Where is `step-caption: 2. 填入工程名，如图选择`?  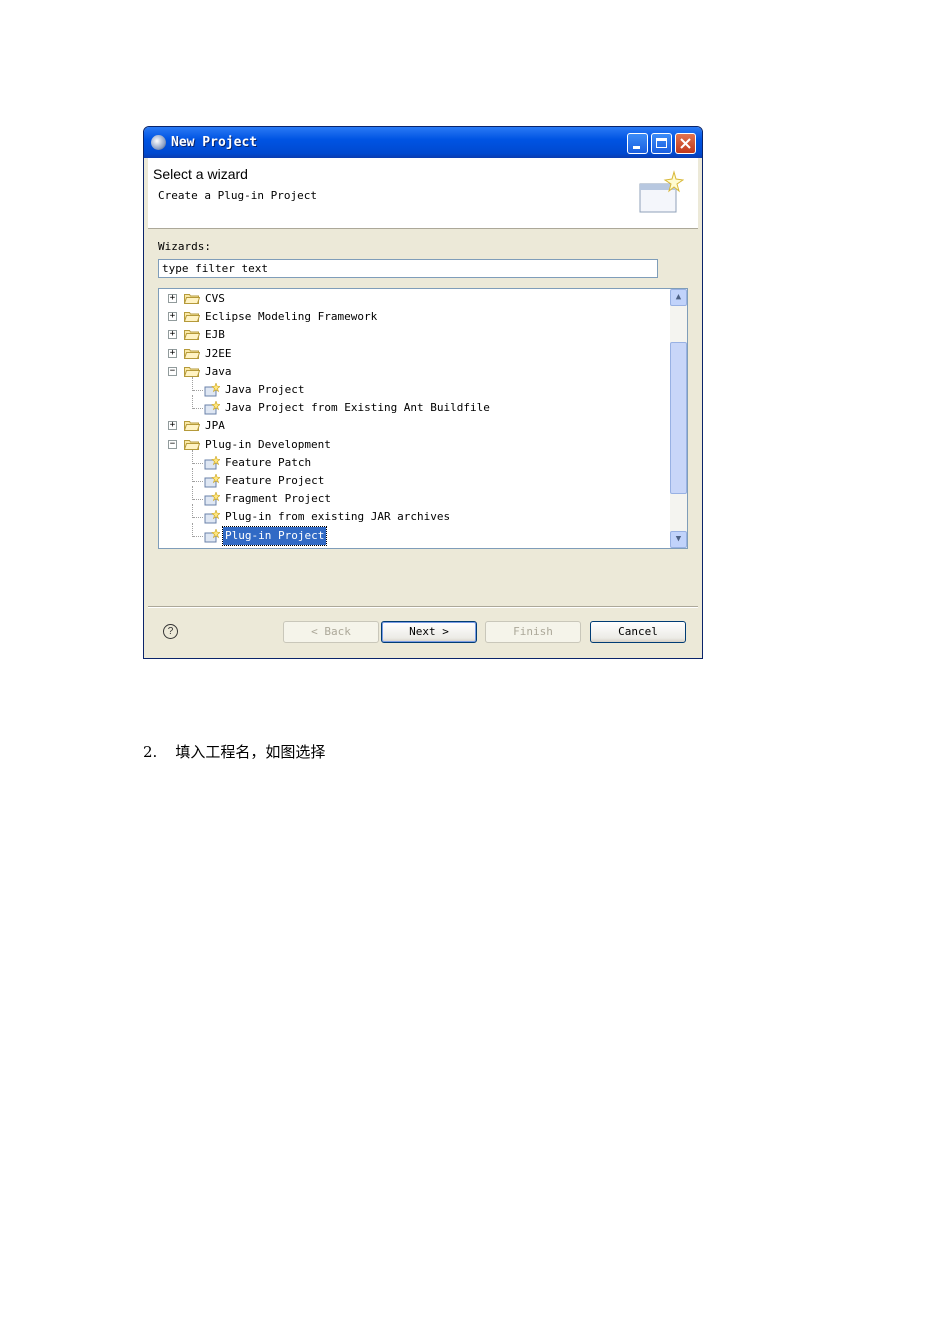 step-caption: 2. 填入工程名，如图选择 is located at coordinates (234, 751).